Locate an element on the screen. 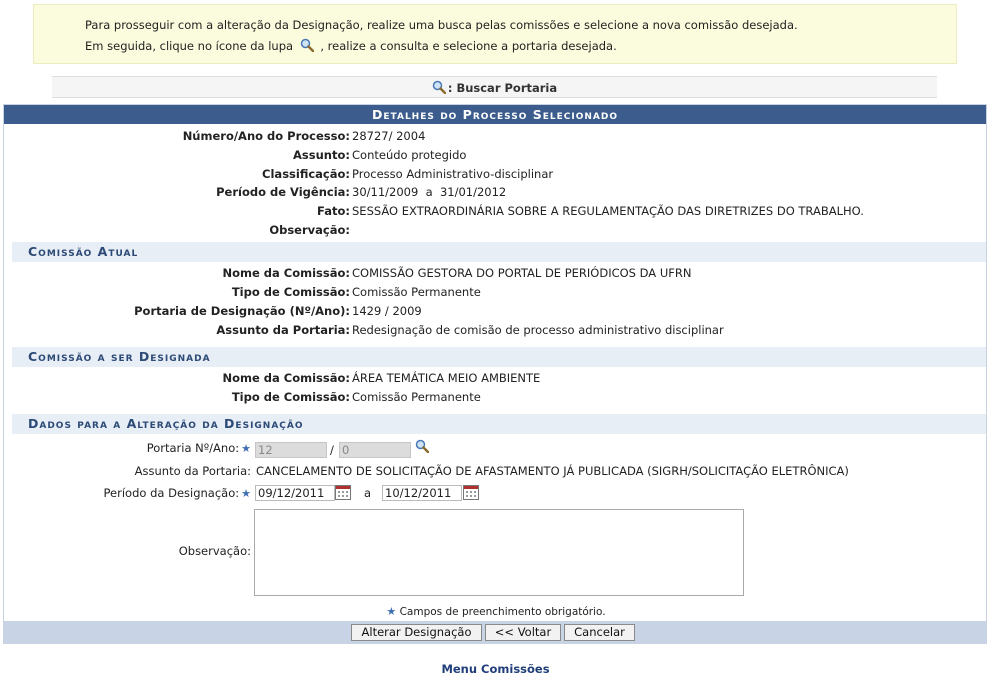 Image resolution: width=991 pixels, height=678 pixels. magnifier-icon is located at coordinates (307, 45).